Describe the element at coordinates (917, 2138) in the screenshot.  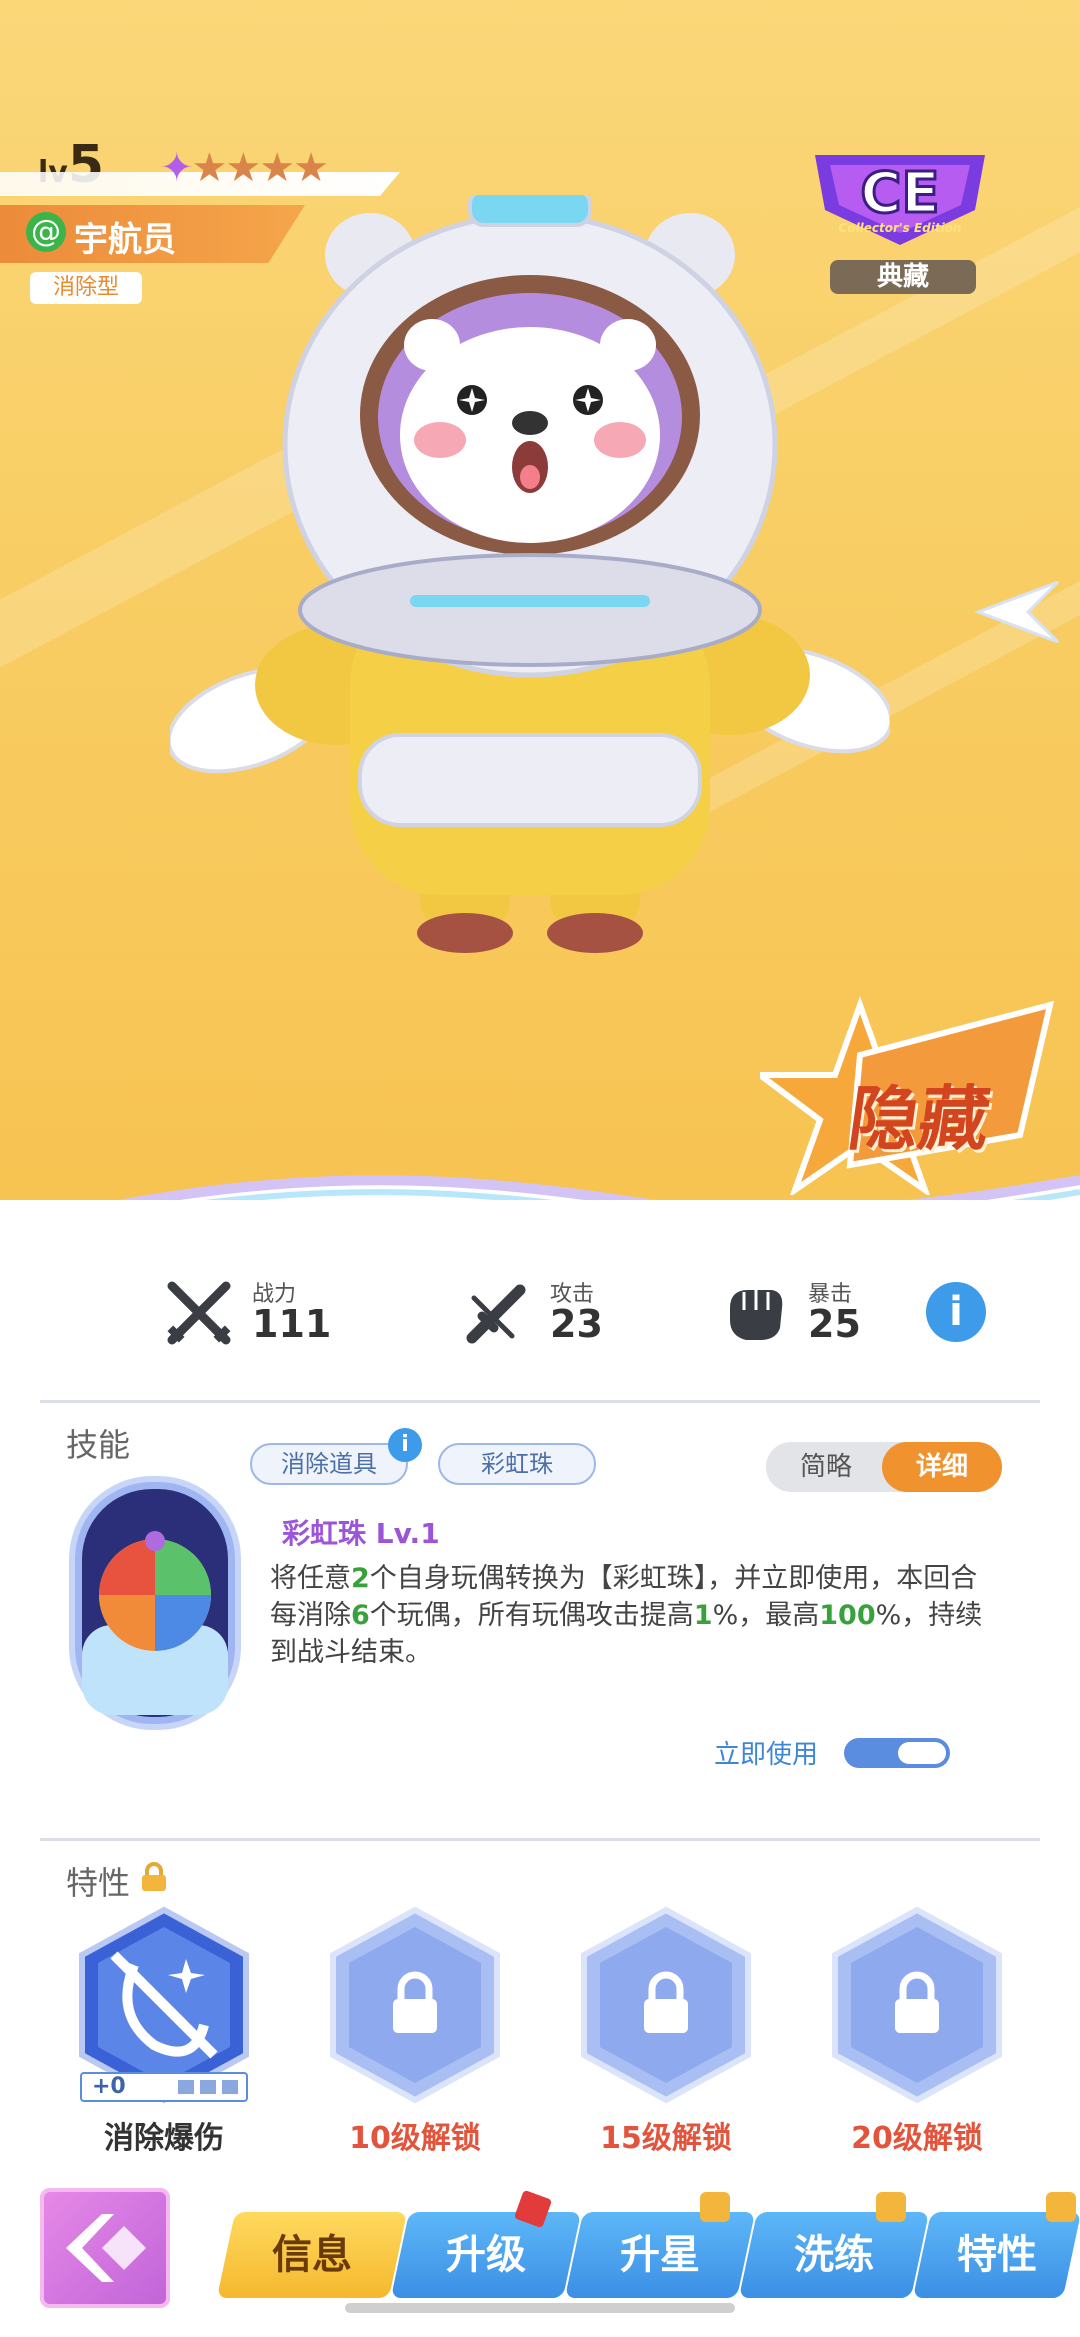
I see `trait-unlock-label: 20级解锁` at that location.